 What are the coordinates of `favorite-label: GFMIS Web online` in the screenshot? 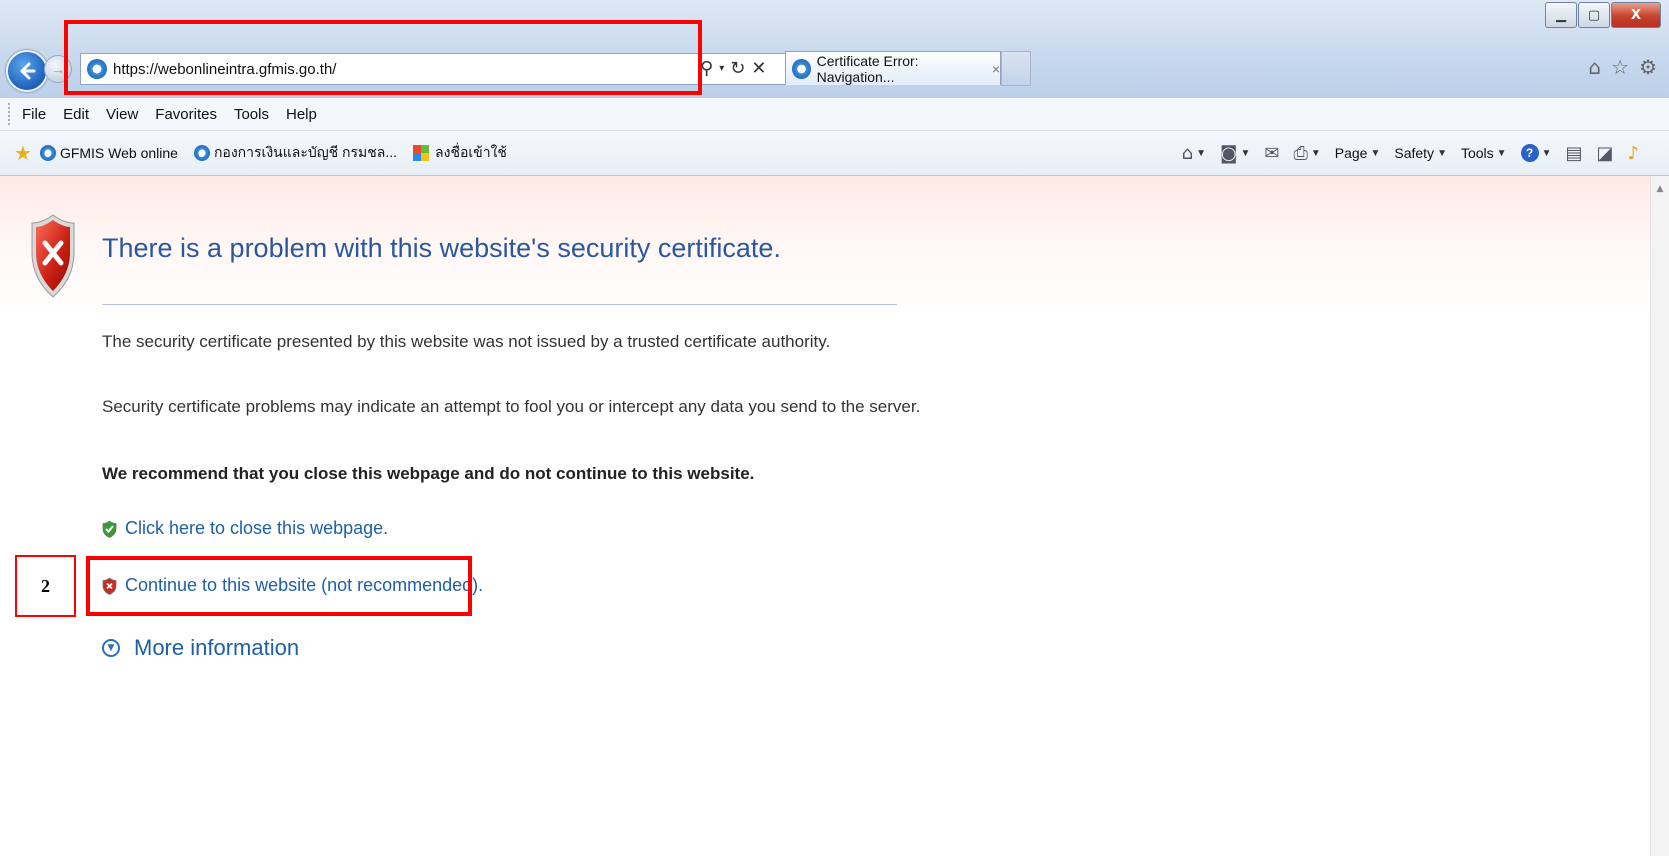 It's located at (118, 153).